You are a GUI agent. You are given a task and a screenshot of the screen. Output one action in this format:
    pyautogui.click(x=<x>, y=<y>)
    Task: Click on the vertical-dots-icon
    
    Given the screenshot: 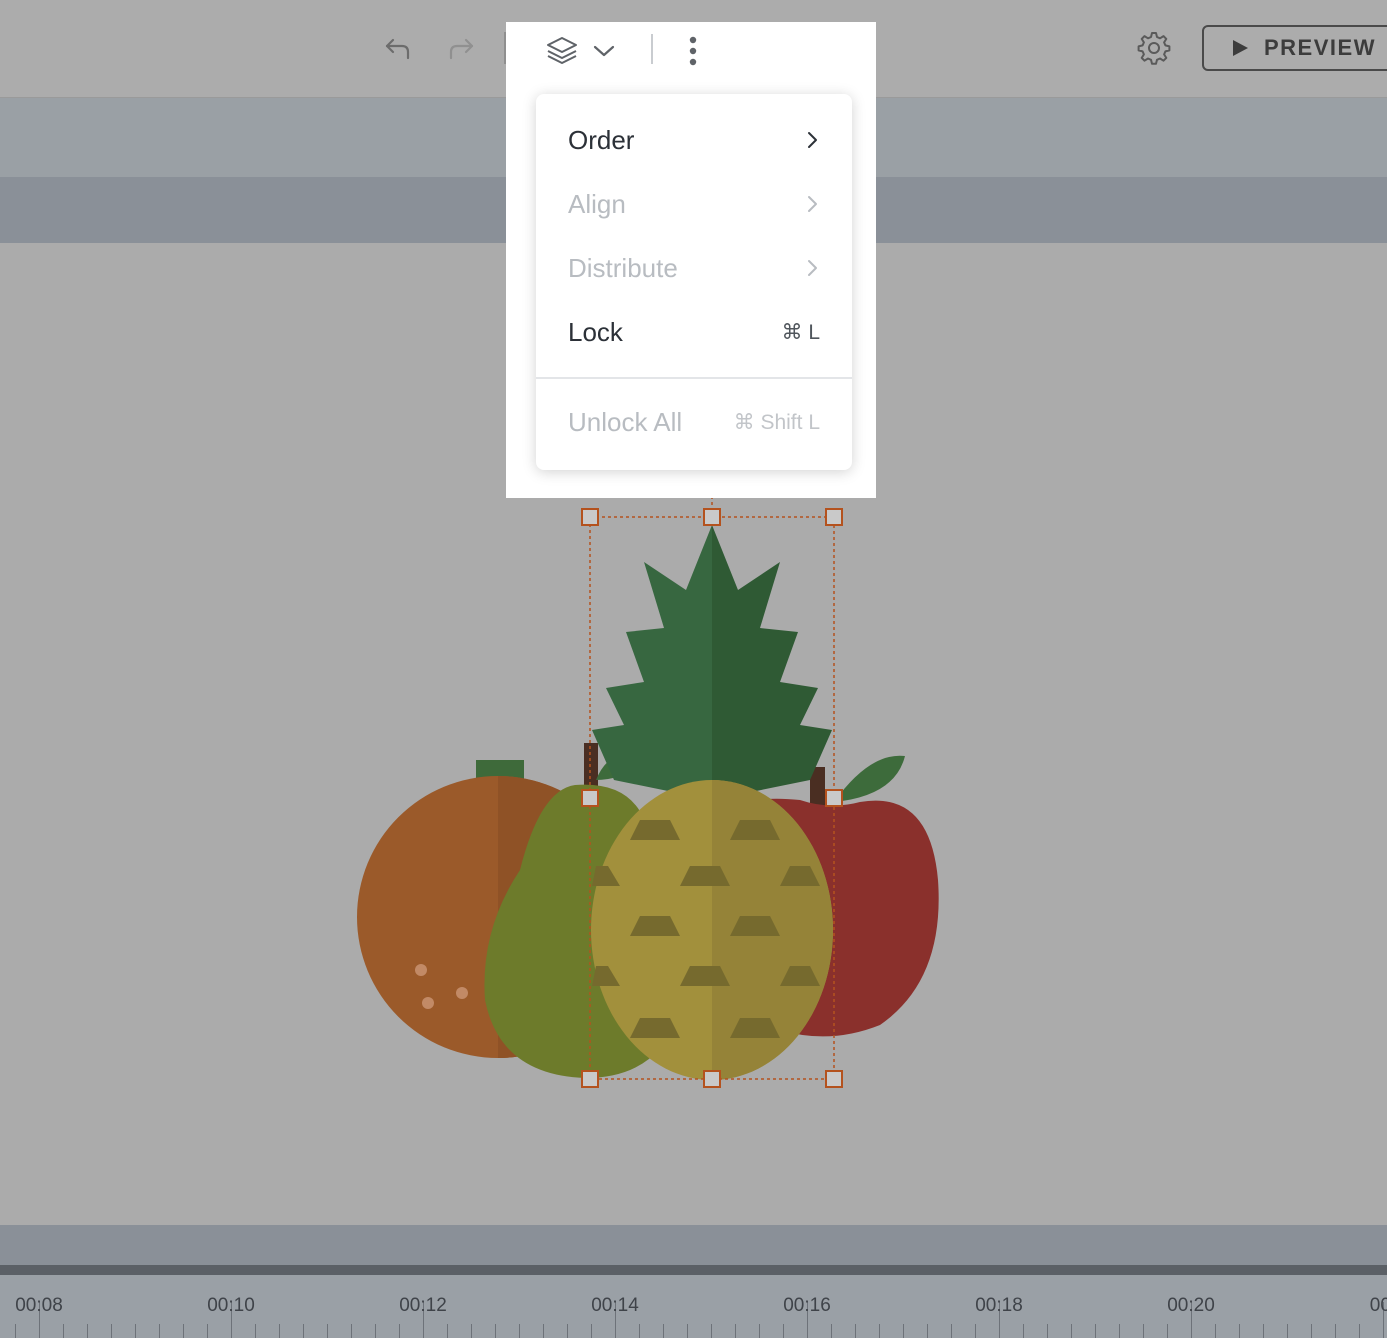 What is the action you would take?
    pyautogui.click(x=693, y=51)
    